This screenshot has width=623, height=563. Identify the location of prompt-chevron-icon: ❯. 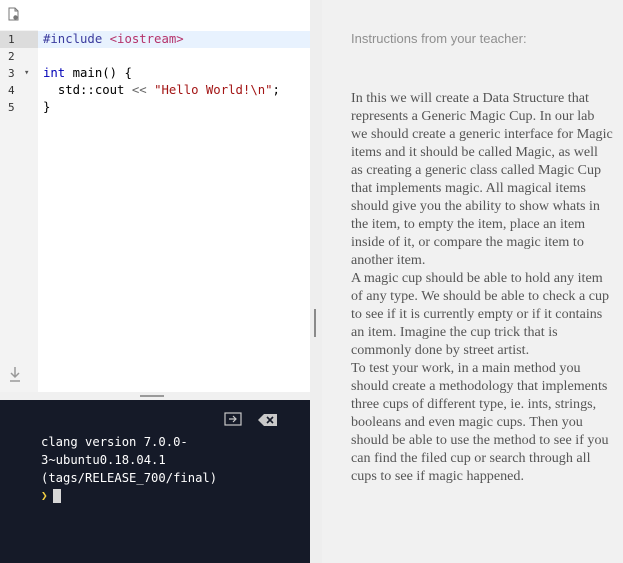
(44, 495).